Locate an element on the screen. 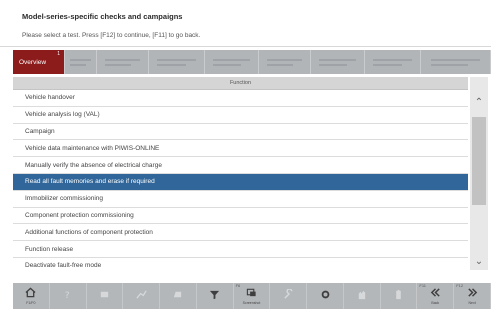  gateway-button is located at coordinates (105, 296).